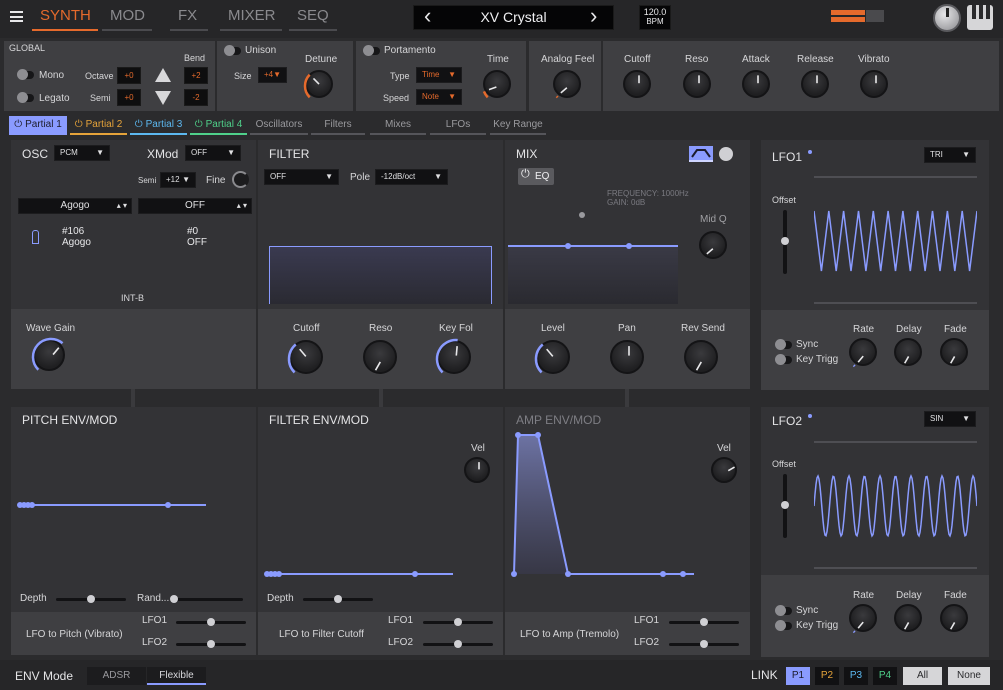 This screenshot has width=1003, height=690. What do you see at coordinates (98, 125) in the screenshot?
I see `partial-tab-2: ⏻ Partial 2` at bounding box center [98, 125].